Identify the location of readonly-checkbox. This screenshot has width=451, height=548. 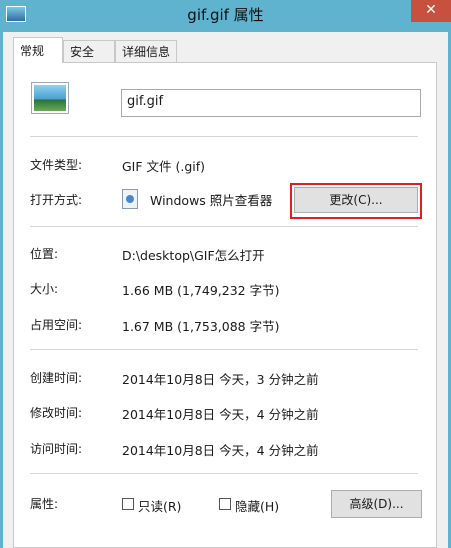
(128, 504).